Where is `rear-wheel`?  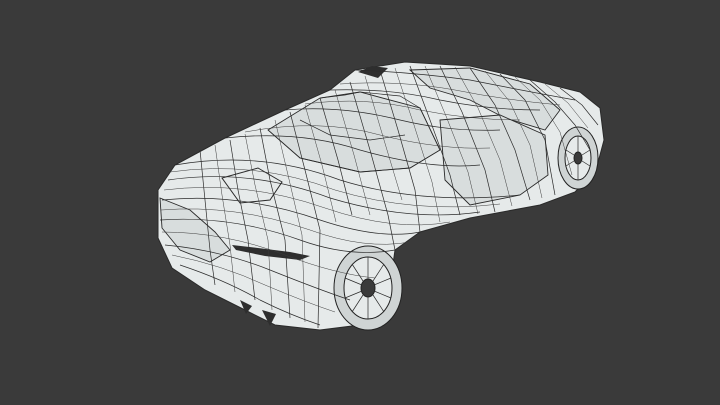
rear-wheel is located at coordinates (578, 158).